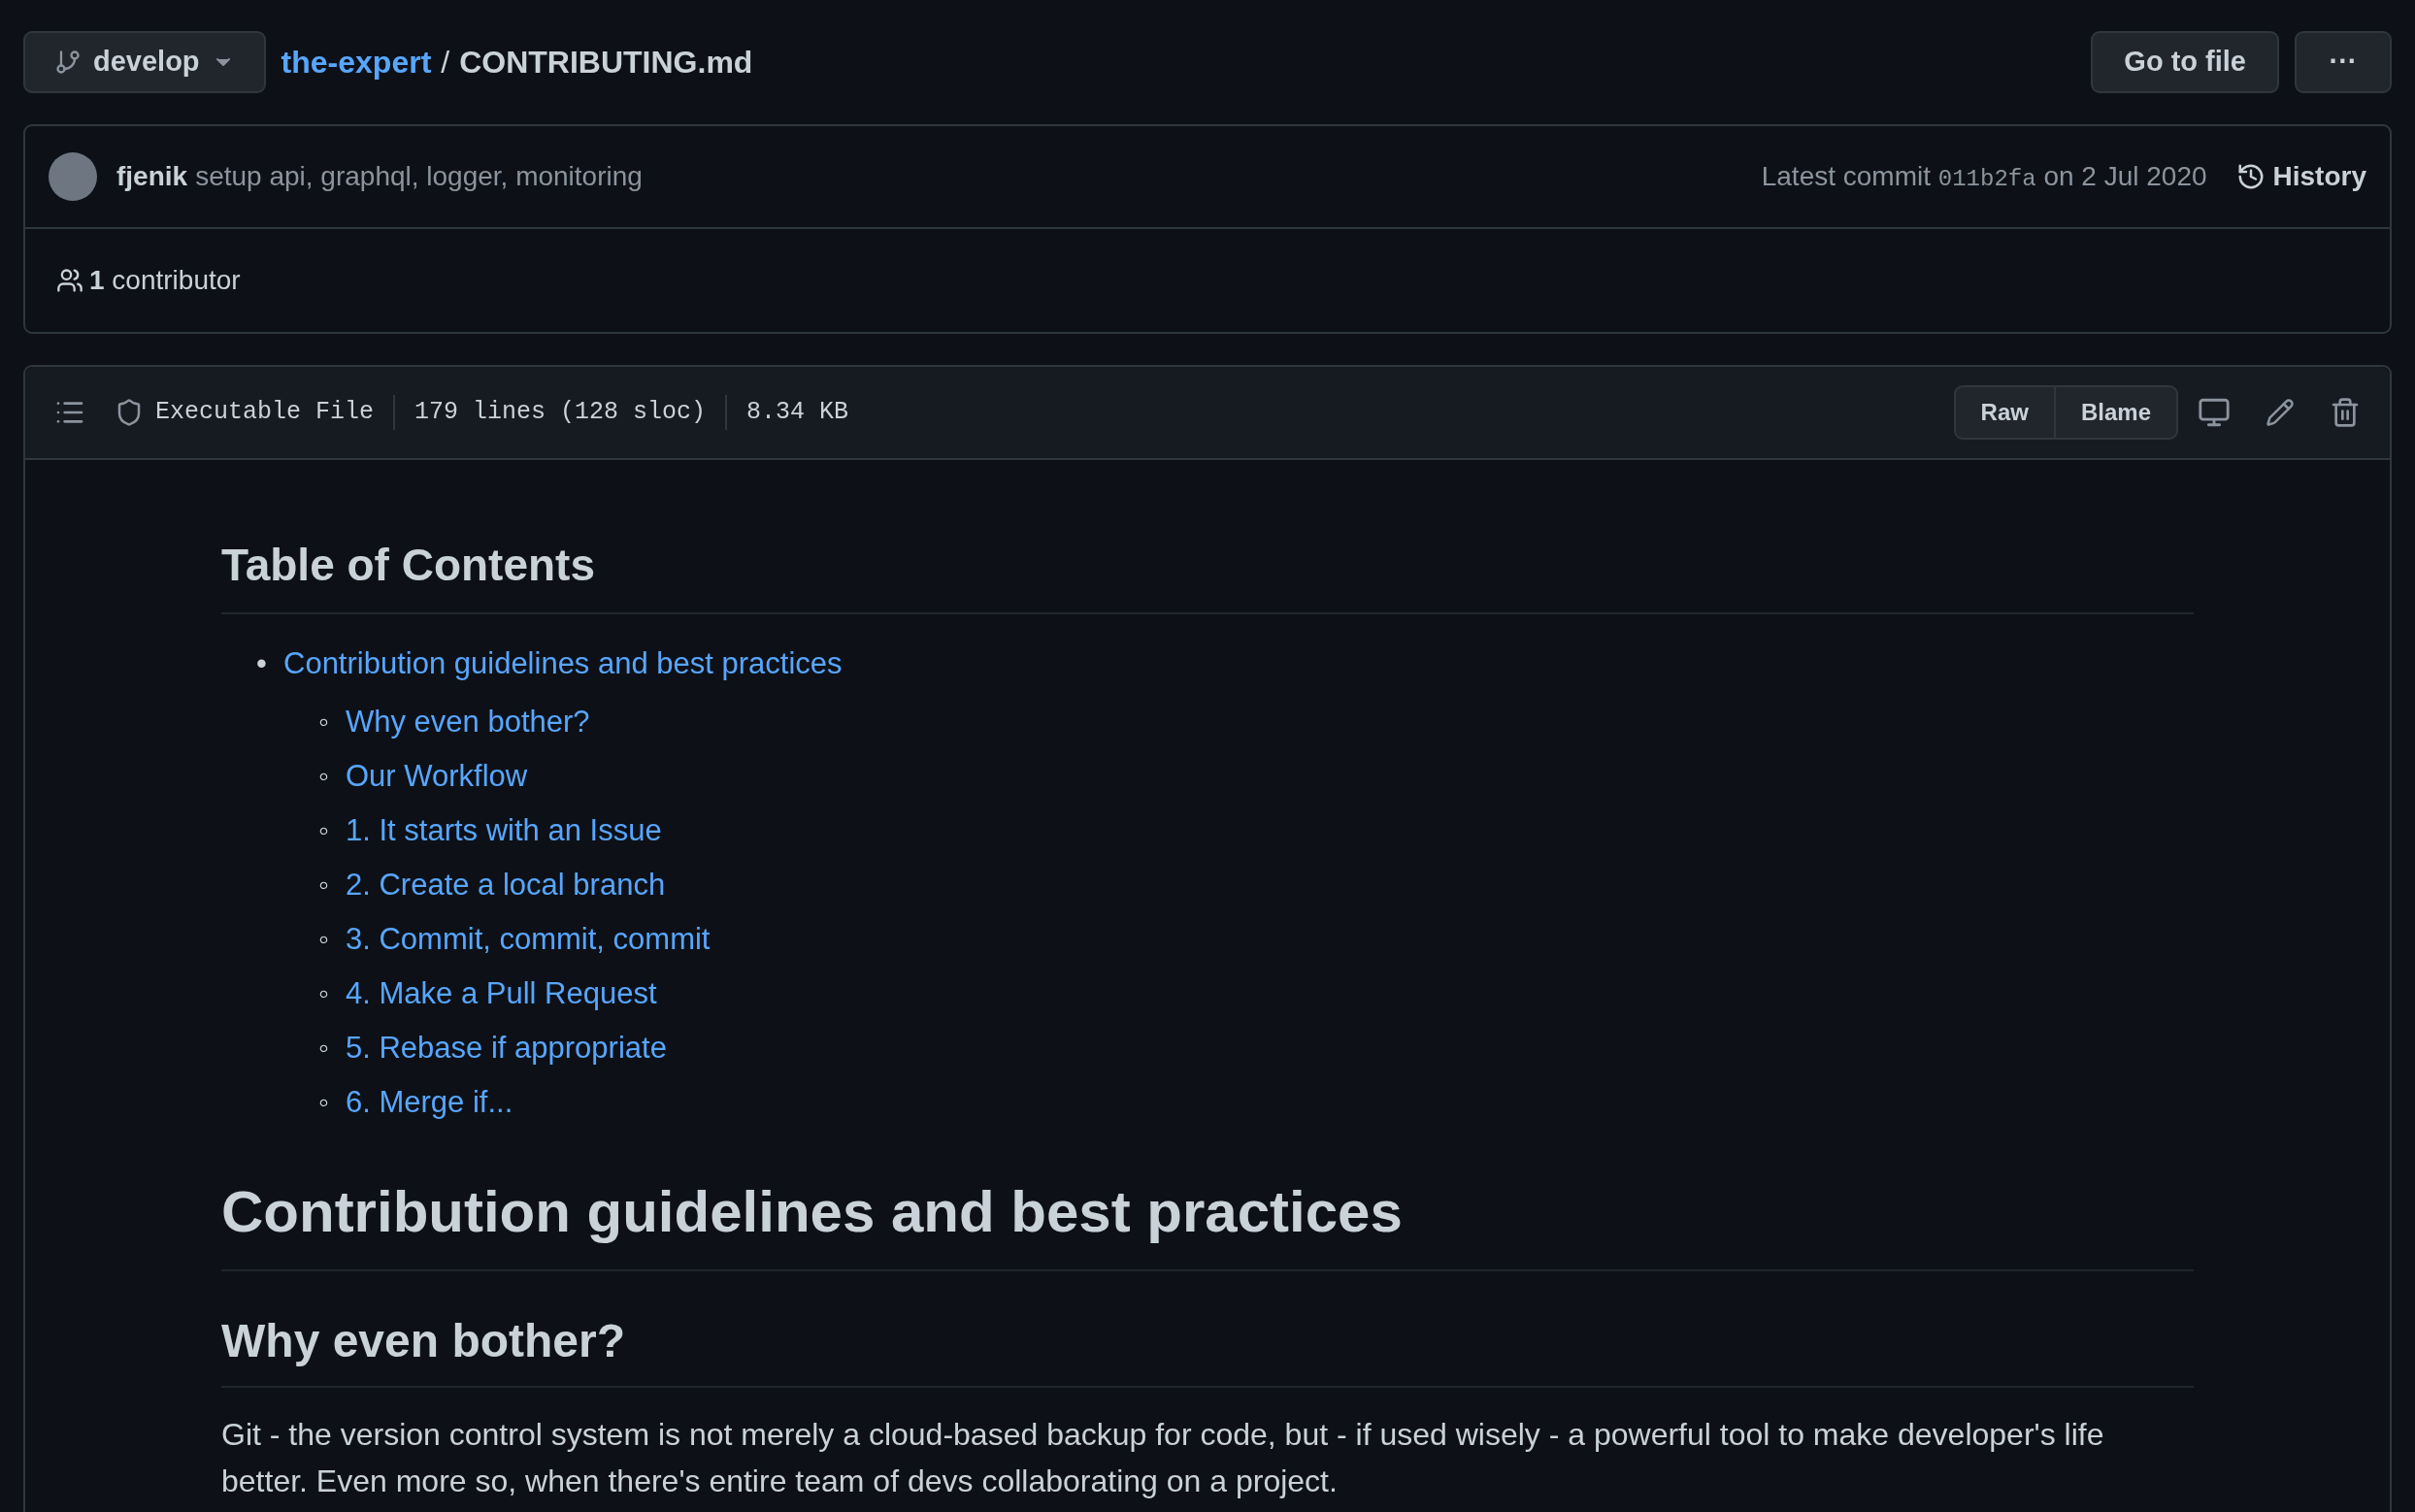  What do you see at coordinates (73, 177) in the screenshot?
I see `avatar` at bounding box center [73, 177].